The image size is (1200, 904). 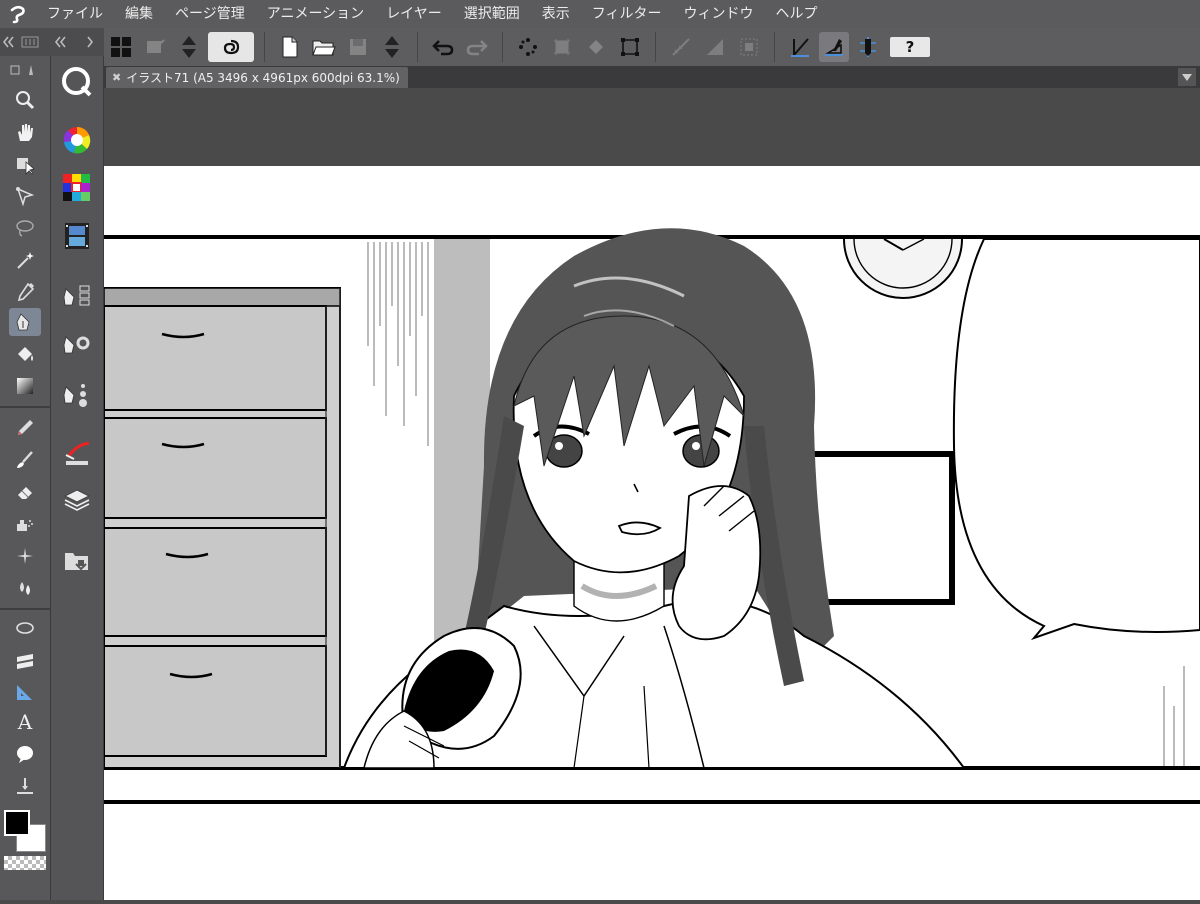 I want to click on up-down-arrow-icon, so click(x=189, y=47).